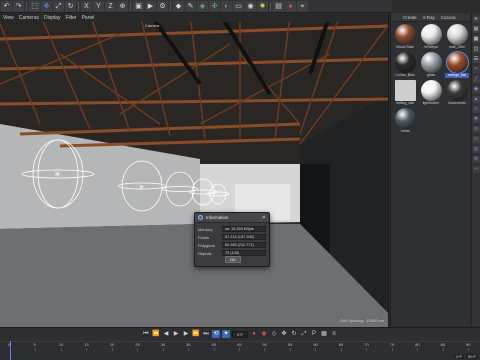 The width and height of the screenshot is (480, 360). Describe the element at coordinates (476, 39) in the screenshot. I see `content-browser-icon: ▦` at that location.